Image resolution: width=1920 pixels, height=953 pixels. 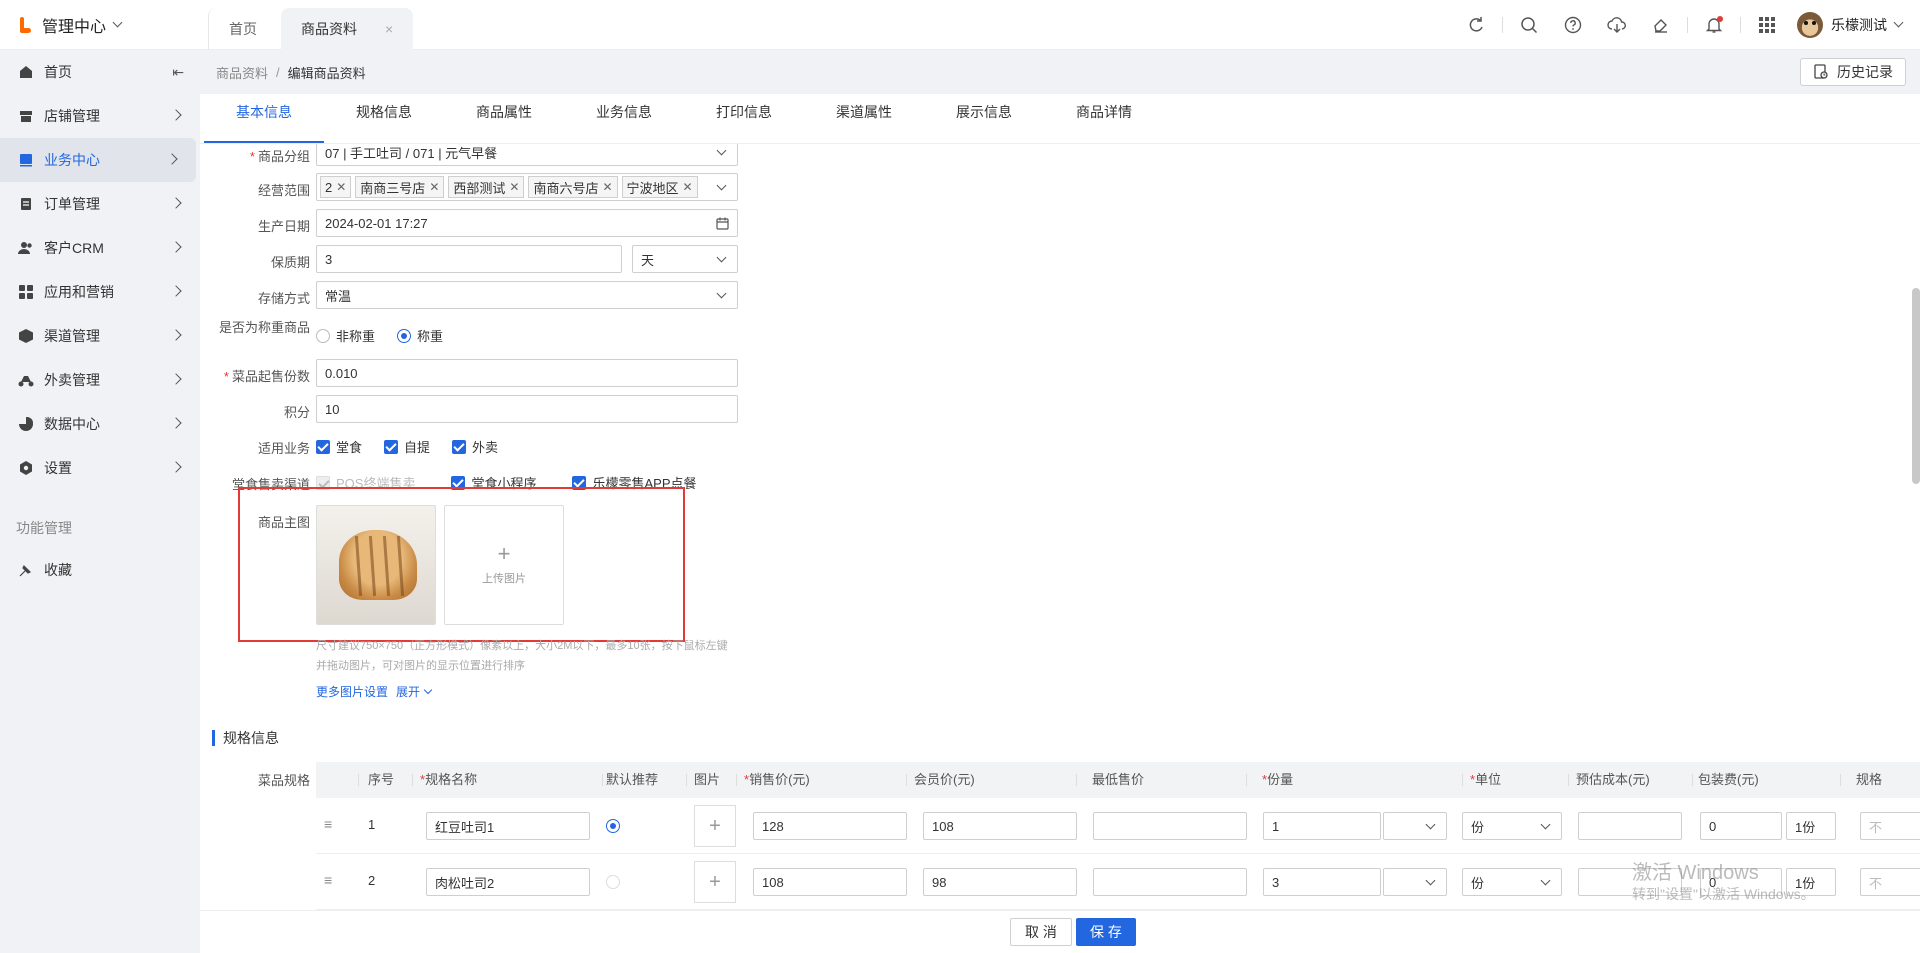 What do you see at coordinates (984, 119) in the screenshot?
I see `tab-display-info: 展示信息` at bounding box center [984, 119].